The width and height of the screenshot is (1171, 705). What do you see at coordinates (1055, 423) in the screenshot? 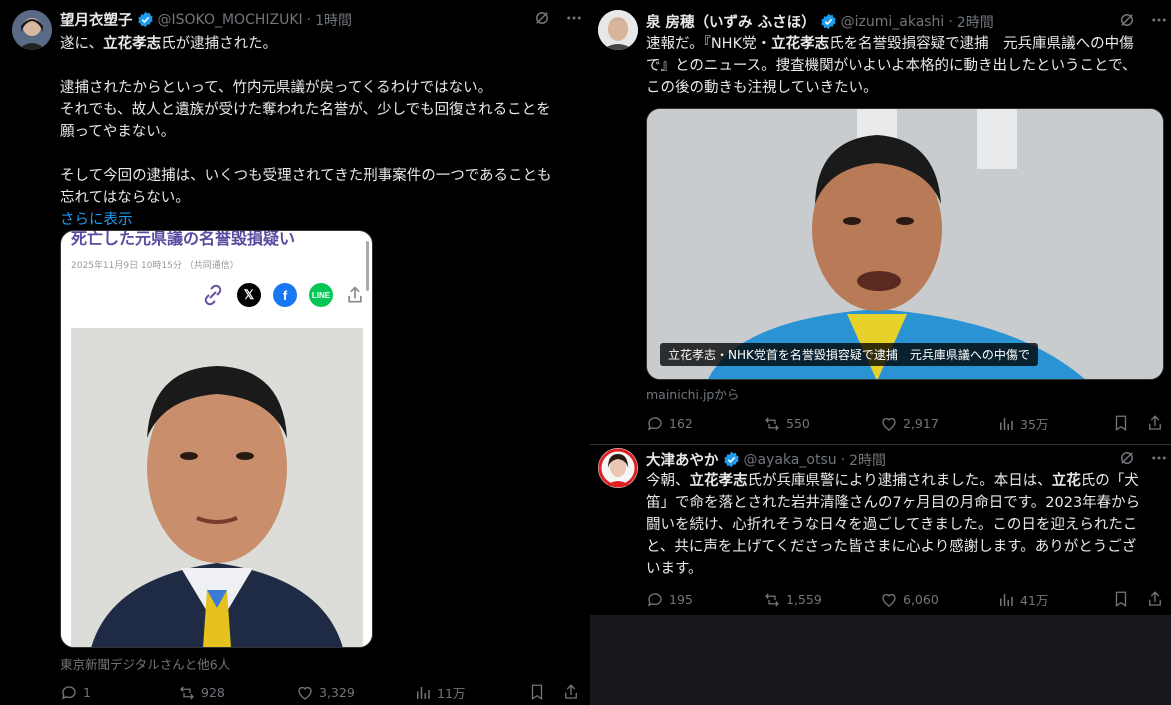
I see `views-button: 35万` at bounding box center [1055, 423].